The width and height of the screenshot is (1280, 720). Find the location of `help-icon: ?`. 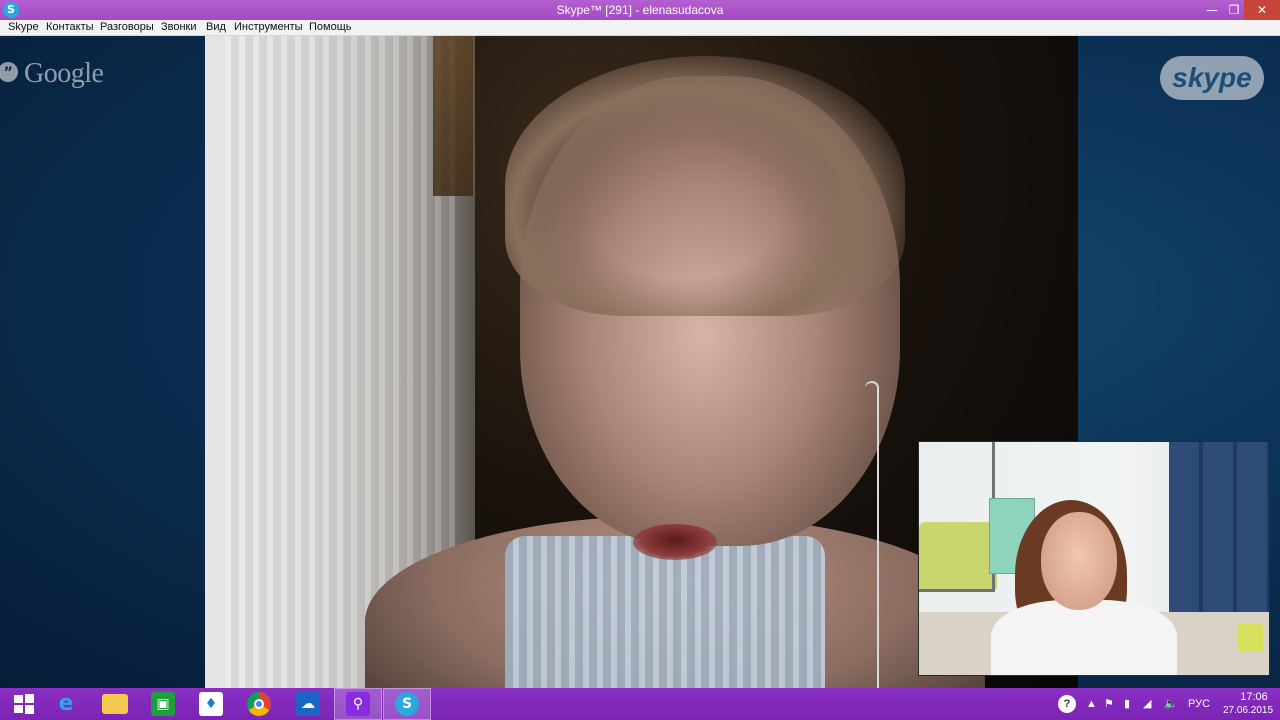

help-icon: ? is located at coordinates (1067, 704).